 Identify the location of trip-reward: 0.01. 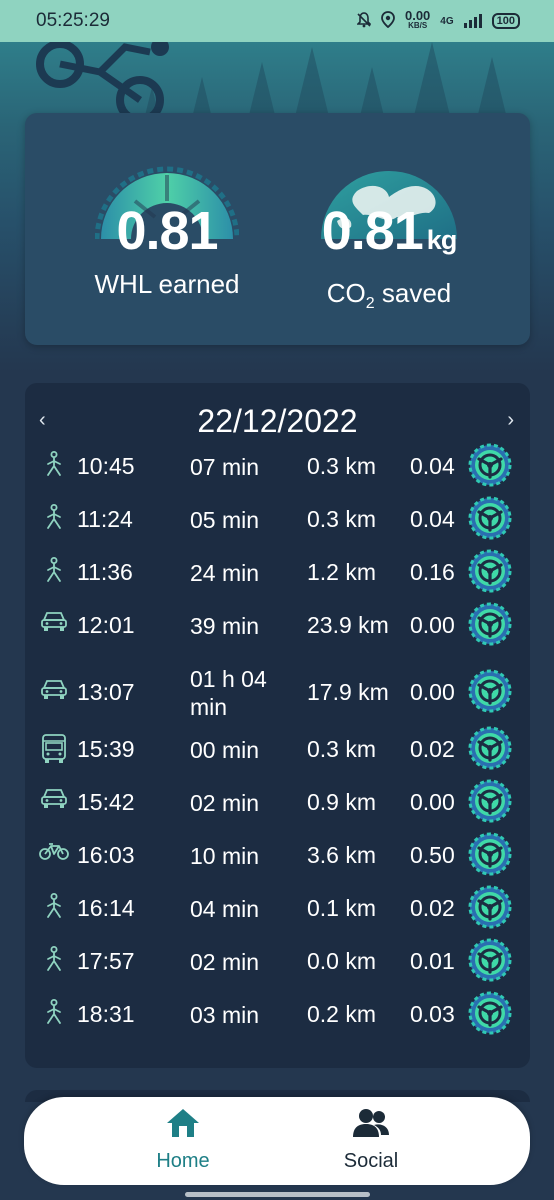
(432, 961).